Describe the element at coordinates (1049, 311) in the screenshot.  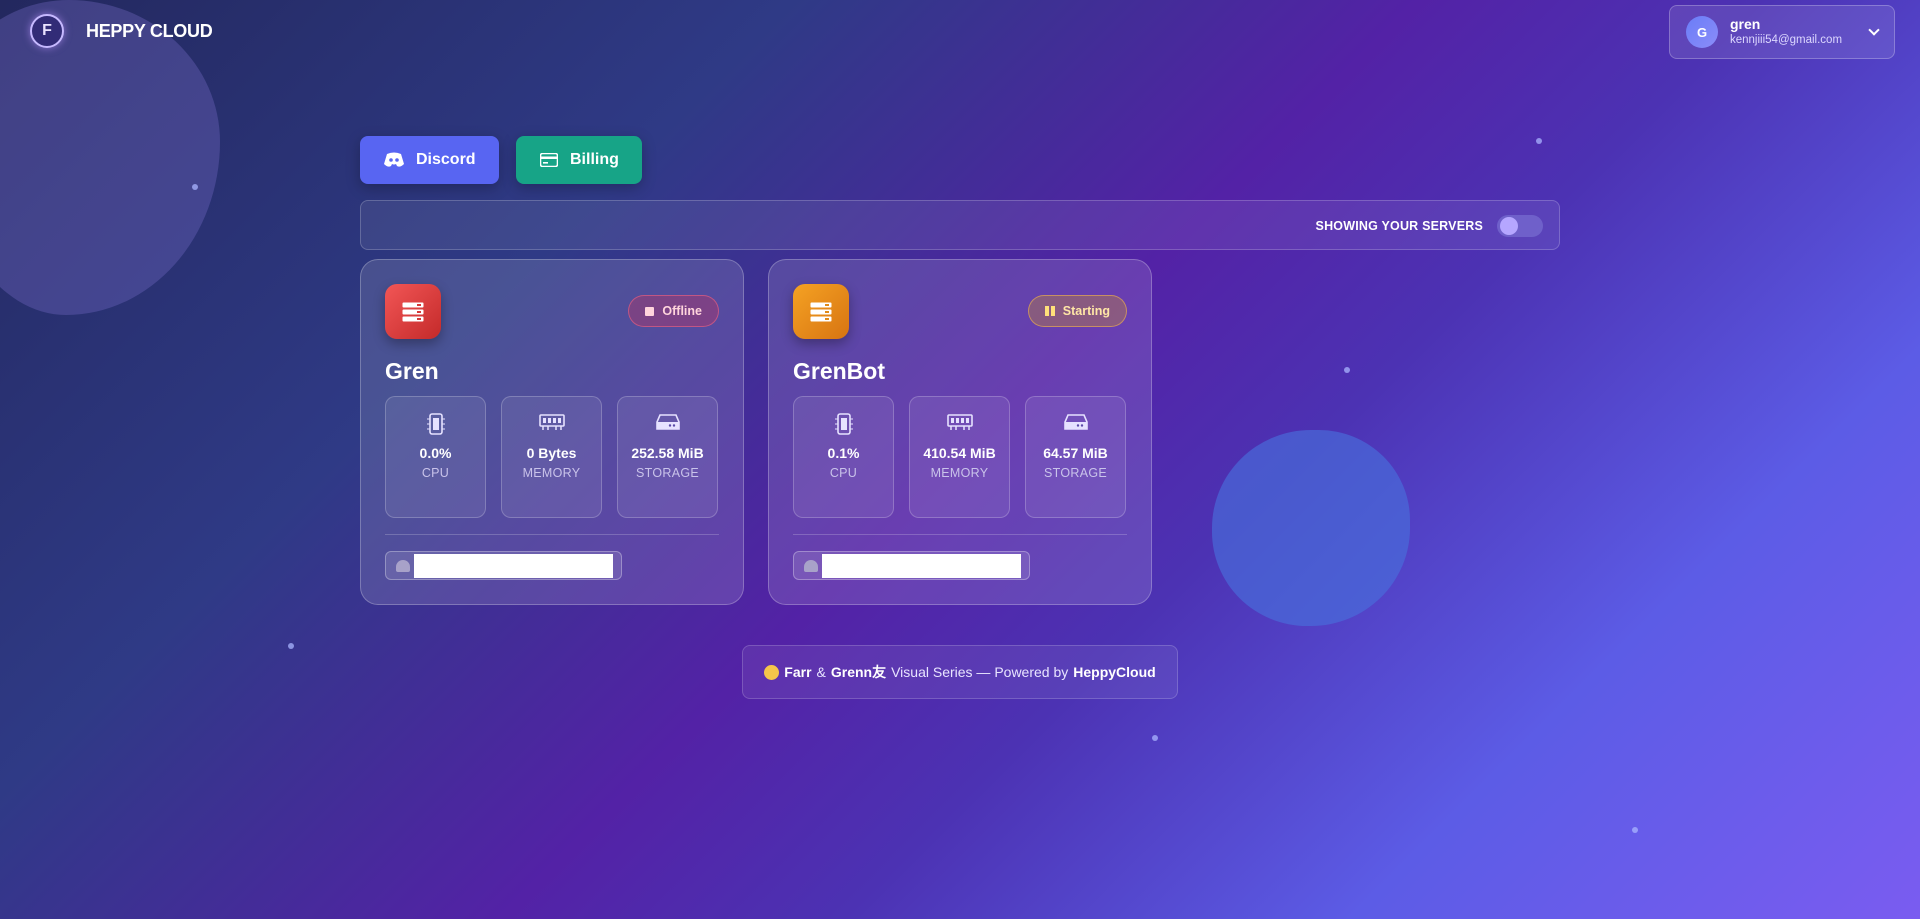
I see `pause-icon` at that location.